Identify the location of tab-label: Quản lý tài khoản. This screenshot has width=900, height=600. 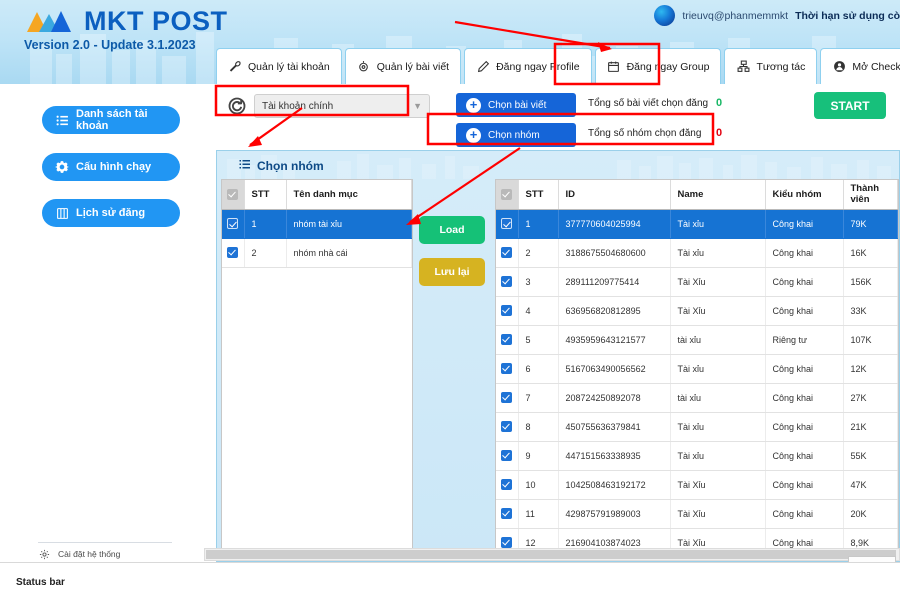
(289, 66).